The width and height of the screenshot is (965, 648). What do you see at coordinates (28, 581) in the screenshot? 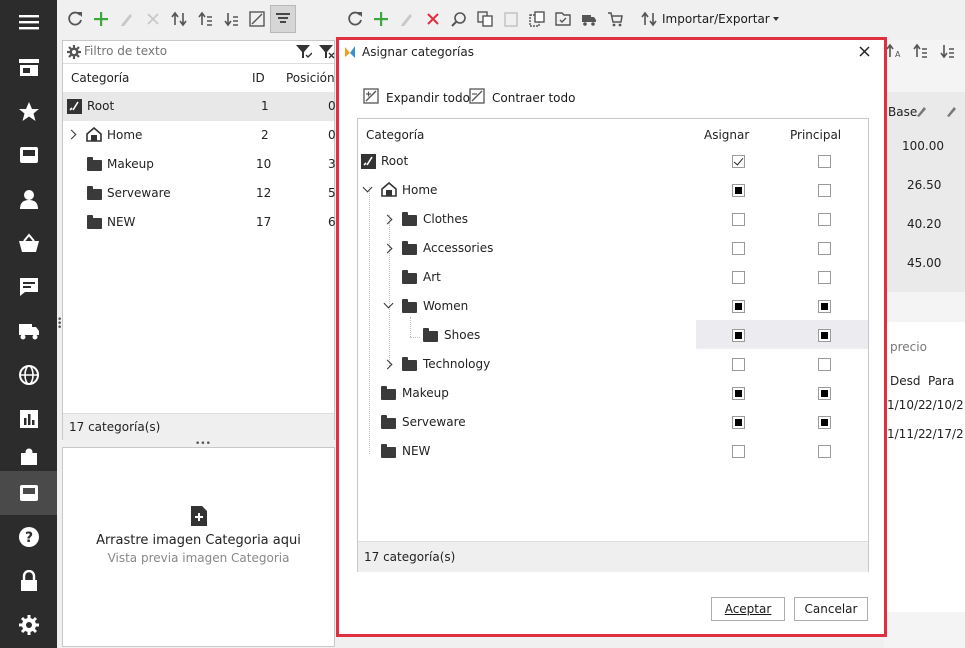
I see `lock-icon` at bounding box center [28, 581].